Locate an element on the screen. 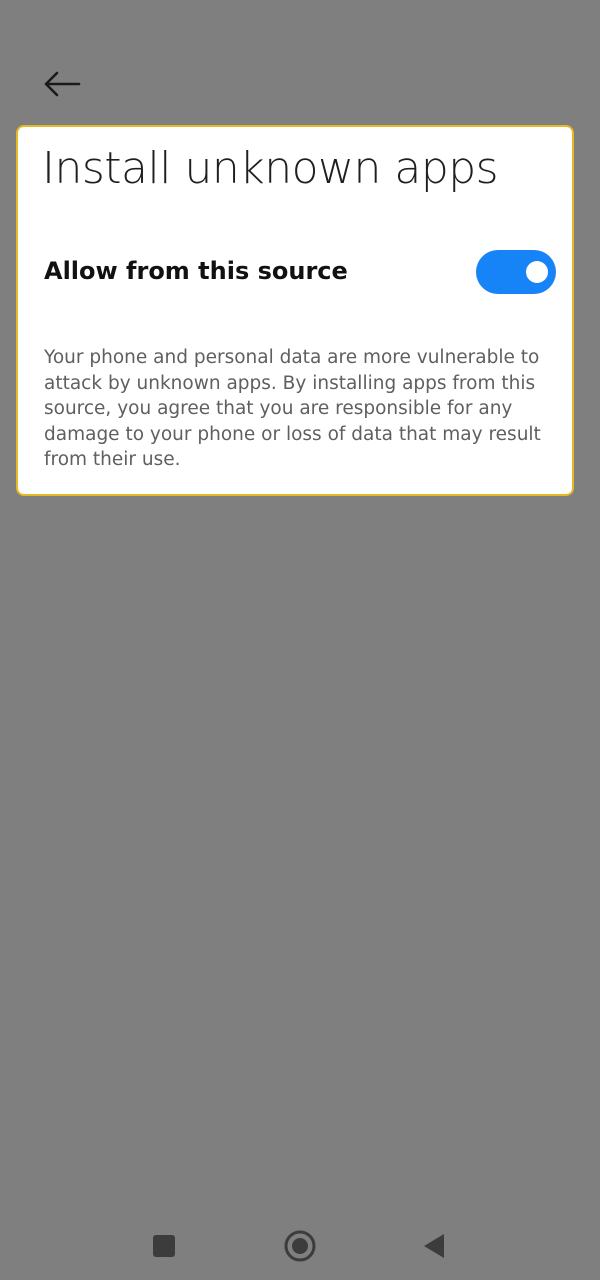 Image resolution: width=600 pixels, height=1280 pixels. arrow-left-icon is located at coordinates (62, 84).